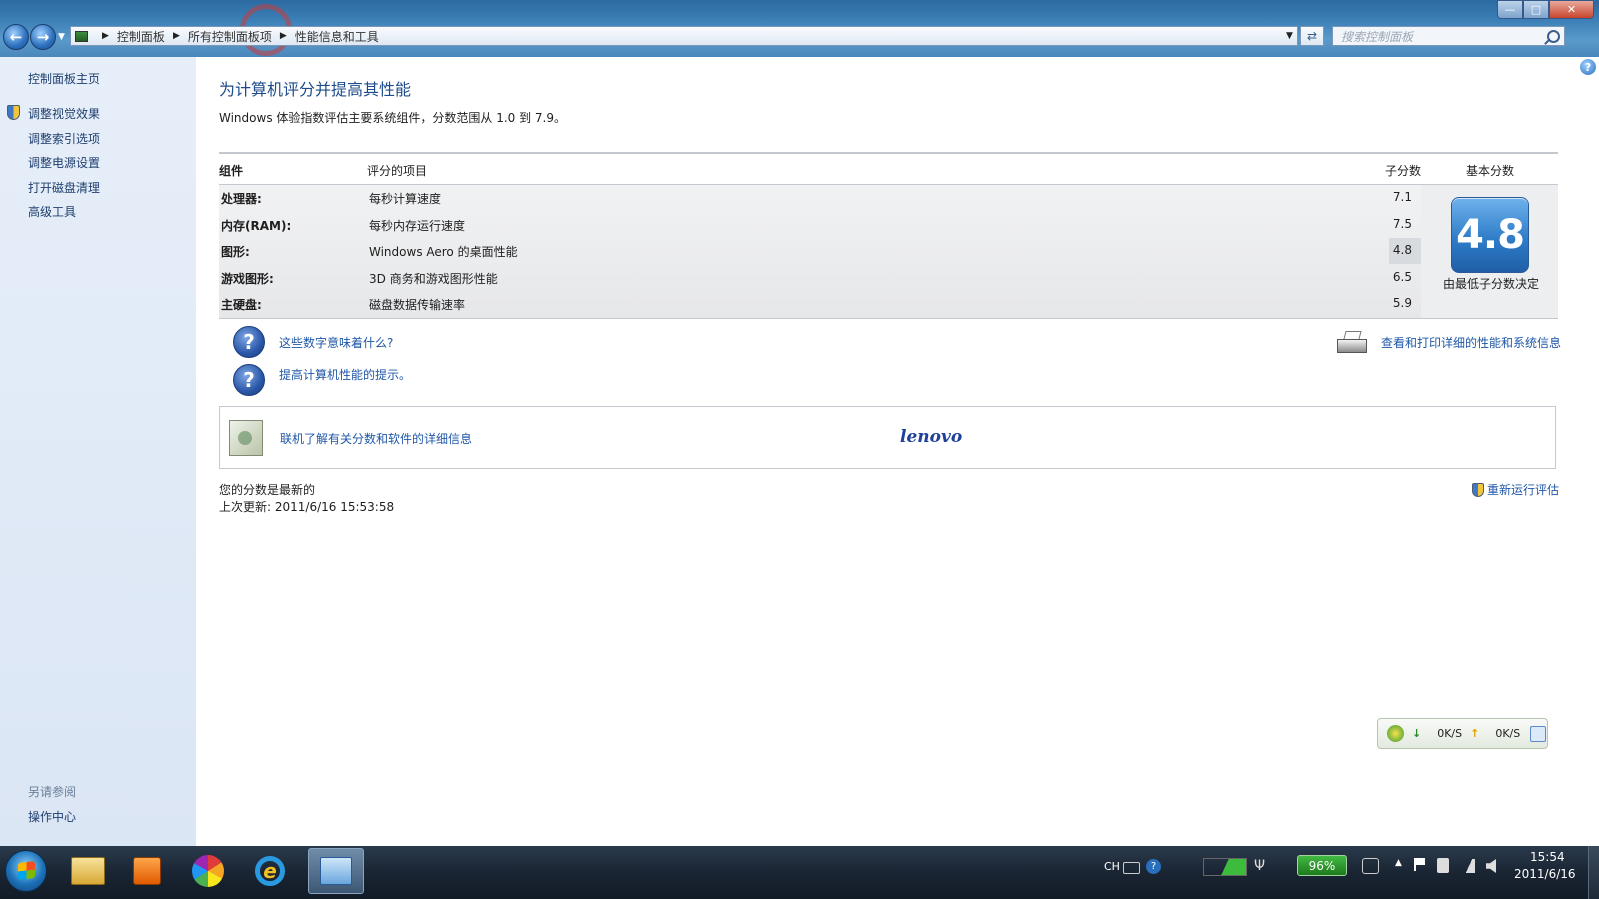 The height and width of the screenshot is (899, 1599). Describe the element at coordinates (1402, 197) in the screenshot. I see `row-subscore: 7.1` at that location.